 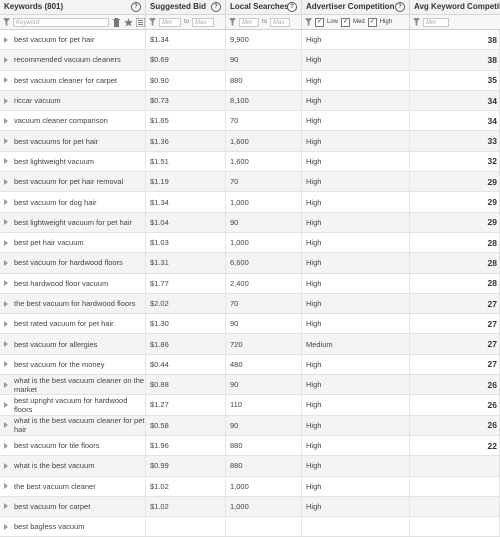 What do you see at coordinates (140, 22) in the screenshot?
I see `list-icon` at bounding box center [140, 22].